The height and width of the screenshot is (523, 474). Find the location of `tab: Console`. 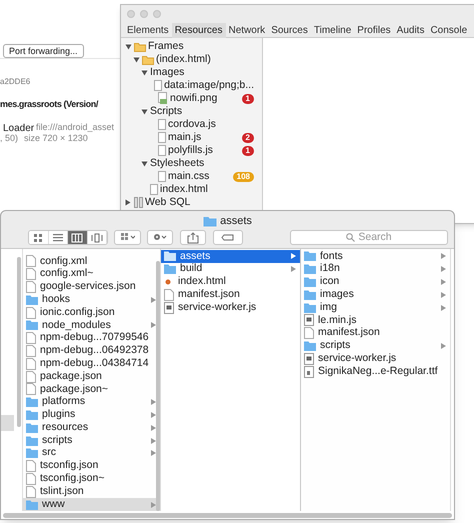

tab: Console is located at coordinates (448, 30).